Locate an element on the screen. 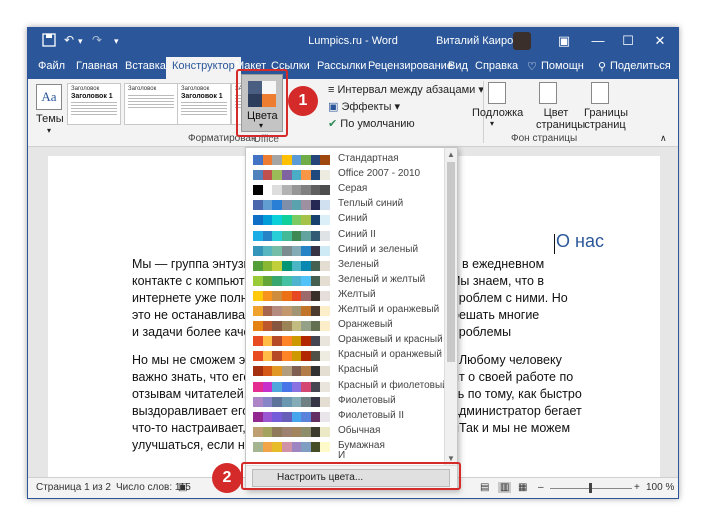 The width and height of the screenshot is (706, 526). print-layout-icon: ▥ is located at coordinates (505, 487).